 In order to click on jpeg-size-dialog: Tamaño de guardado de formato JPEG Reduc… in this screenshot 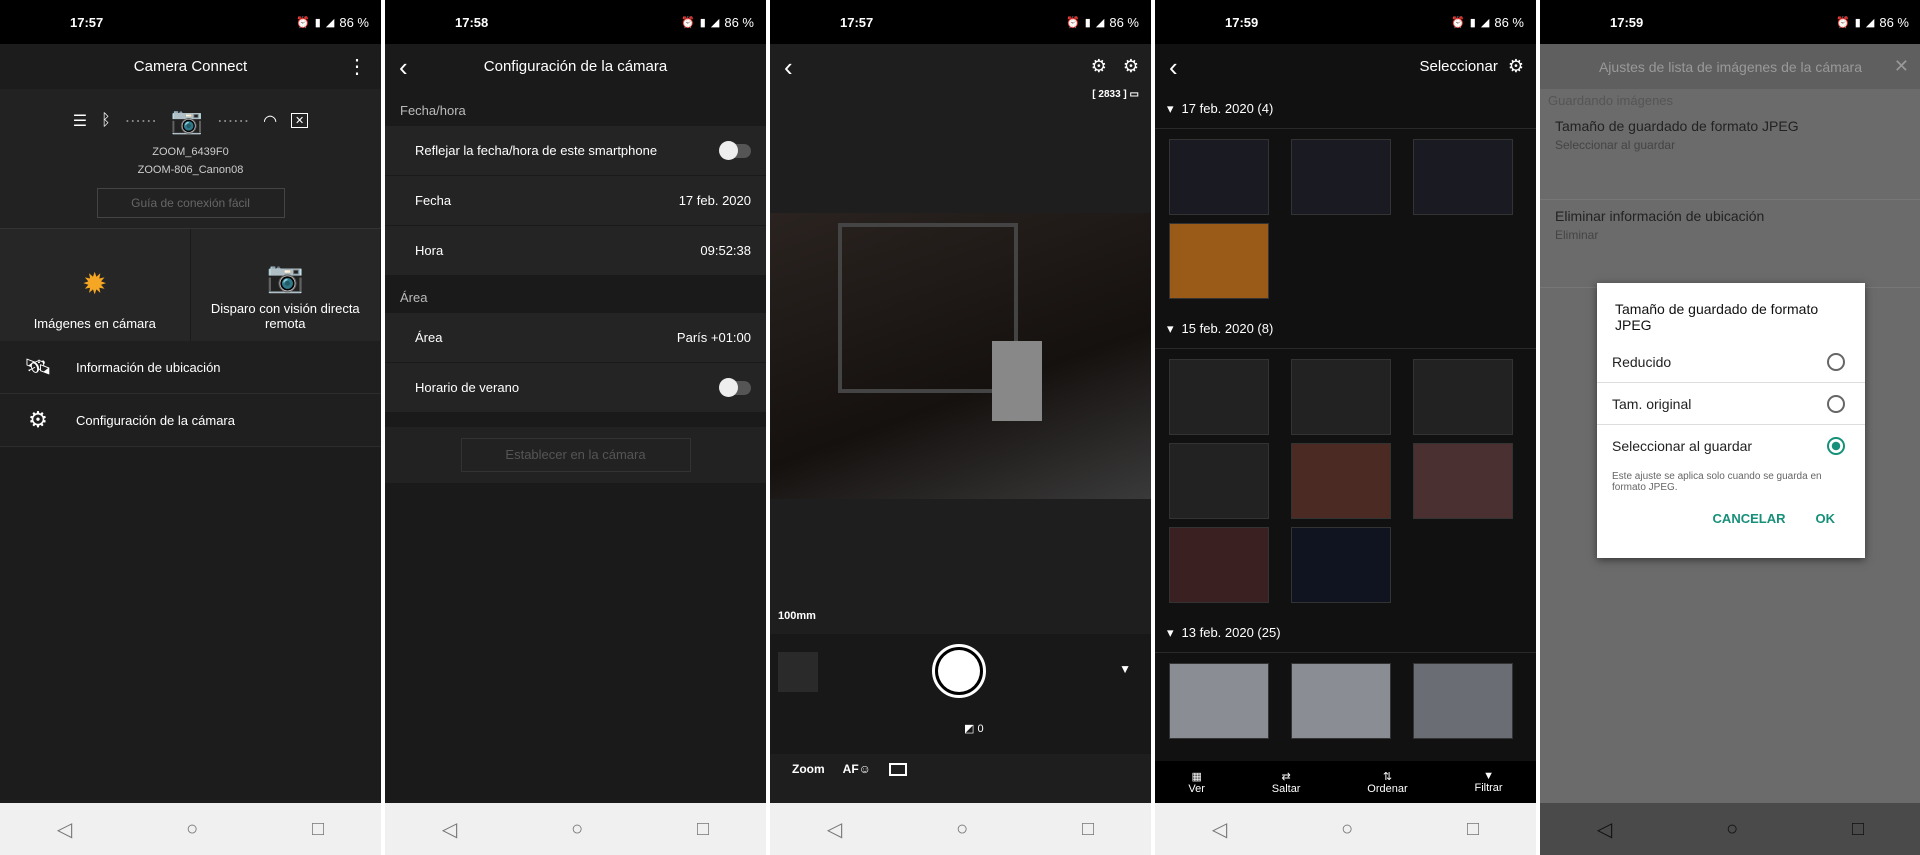, I will do `click(1731, 420)`.